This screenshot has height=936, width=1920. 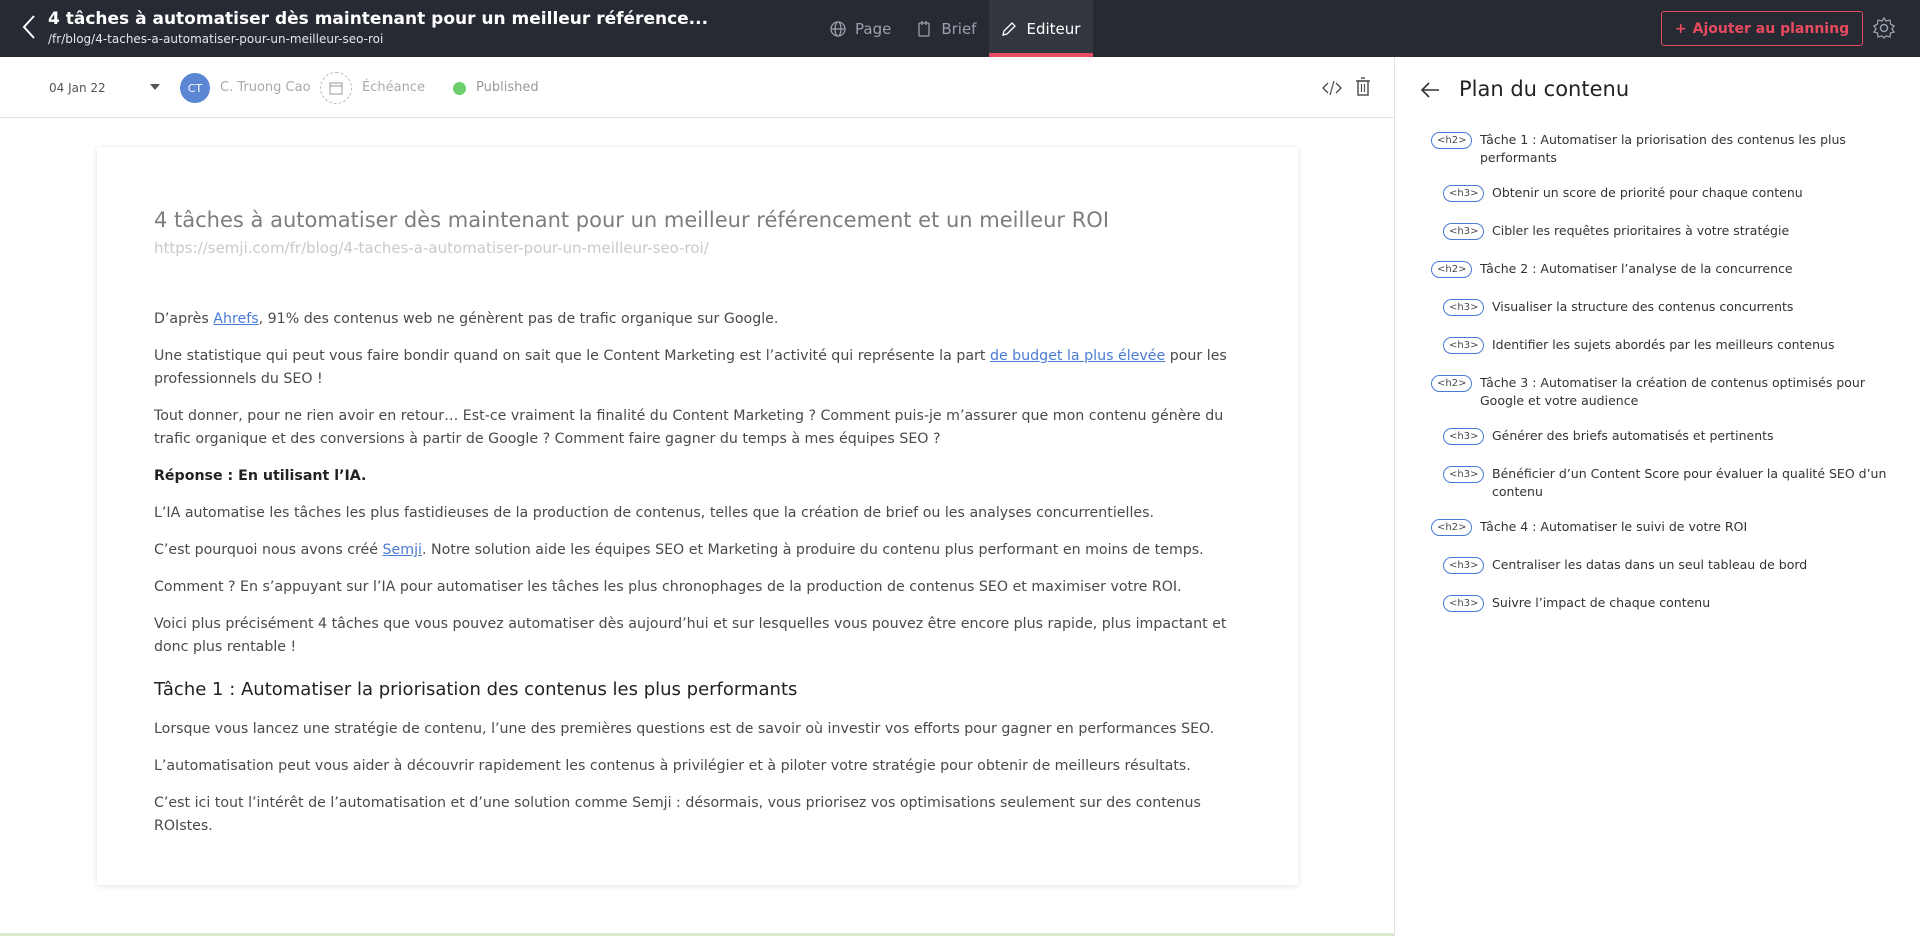 I want to click on tab-page-label: Page, so click(x=873, y=28).